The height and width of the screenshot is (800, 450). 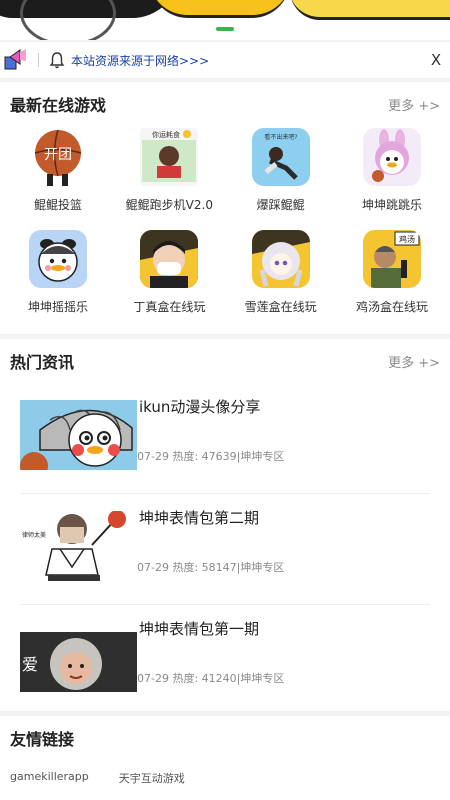 I want to click on banner-art-right, so click(x=370, y=10).